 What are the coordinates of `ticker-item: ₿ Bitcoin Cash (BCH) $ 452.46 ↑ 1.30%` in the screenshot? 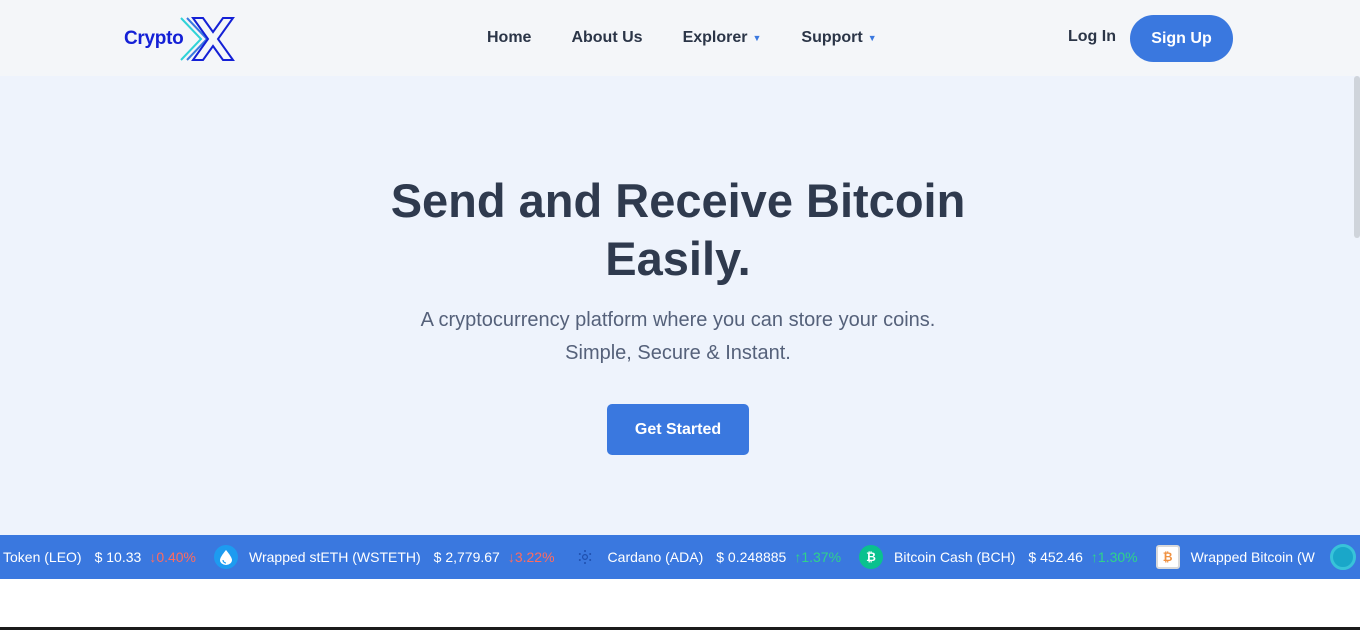 It's located at (998, 557).